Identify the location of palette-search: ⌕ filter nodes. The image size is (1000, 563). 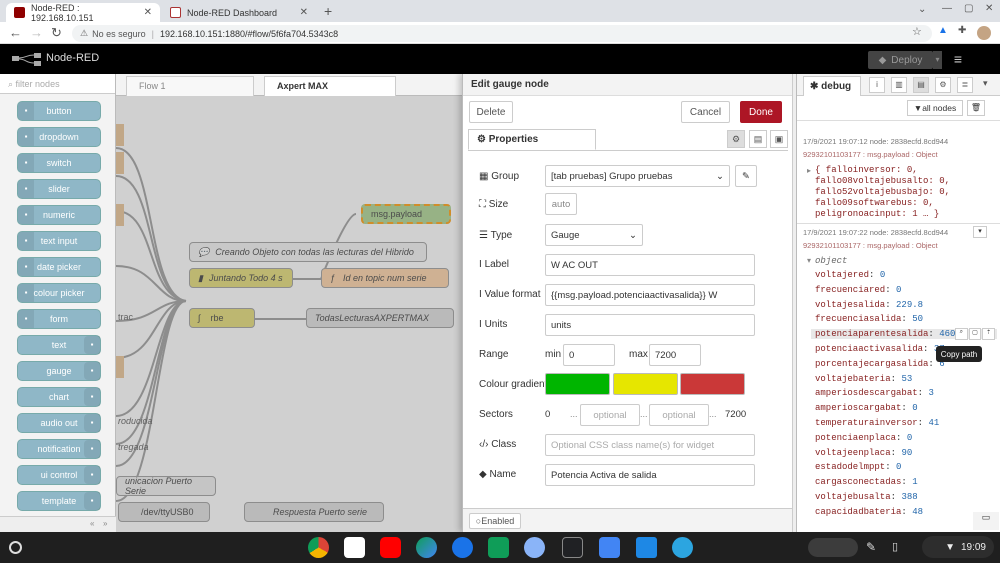
(57, 84).